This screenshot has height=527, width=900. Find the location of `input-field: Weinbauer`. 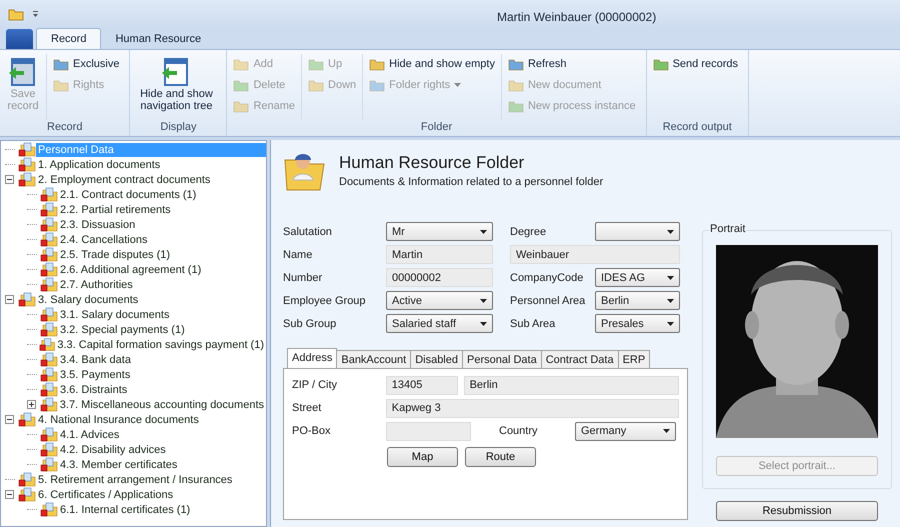

input-field: Weinbauer is located at coordinates (595, 254).